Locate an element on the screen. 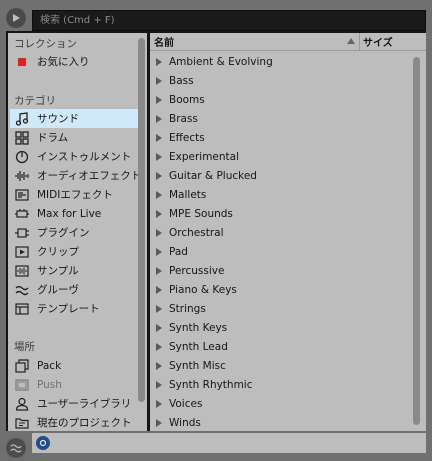 The height and width of the screenshot is (461, 432). list-item-label: Booms is located at coordinates (187, 99).